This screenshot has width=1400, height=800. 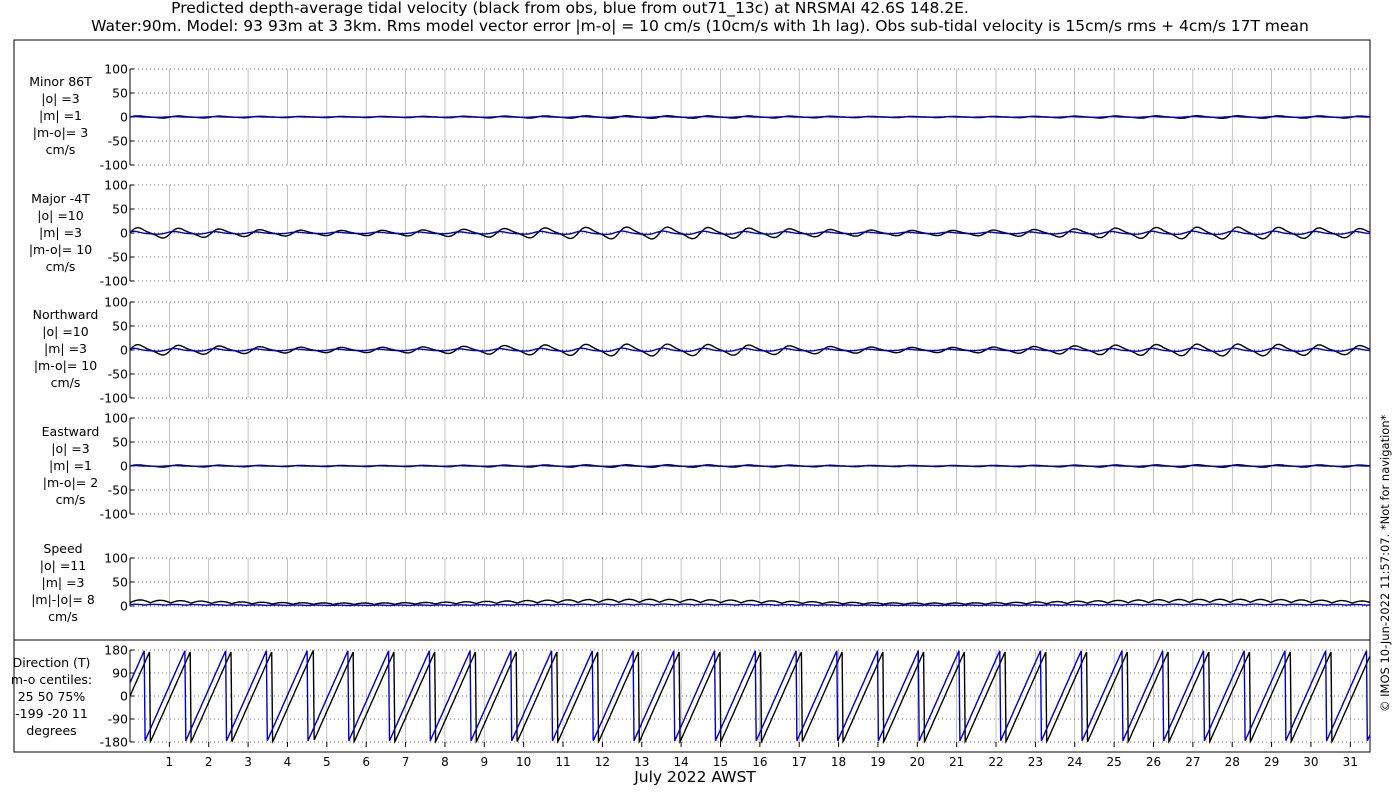 I want to click on minor-panel-label: Minor 86T |o| =3 |m| =1 |m-o|= 3 cm/s, so click(x=60, y=115).